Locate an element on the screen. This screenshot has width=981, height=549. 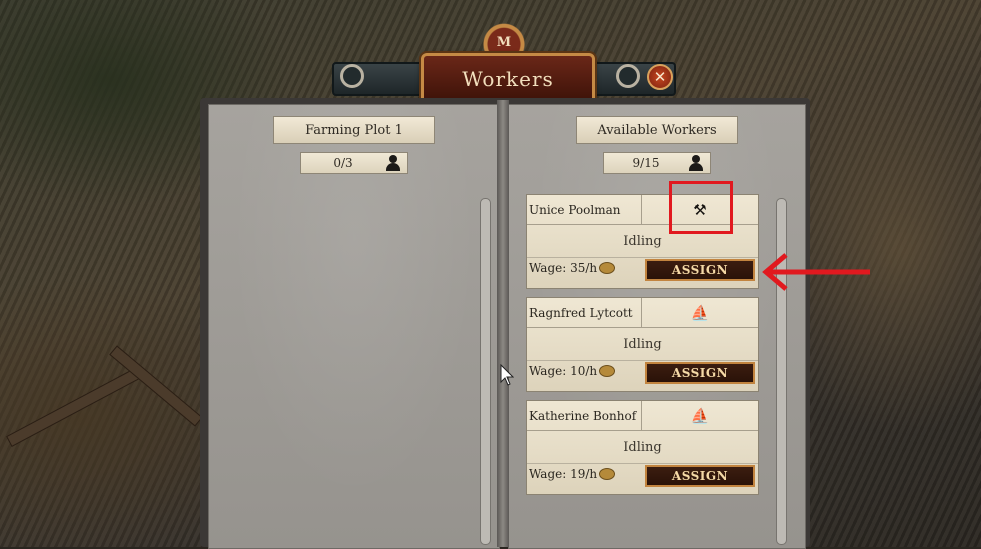
plot-worker-count: 0/3 is located at coordinates (354, 163).